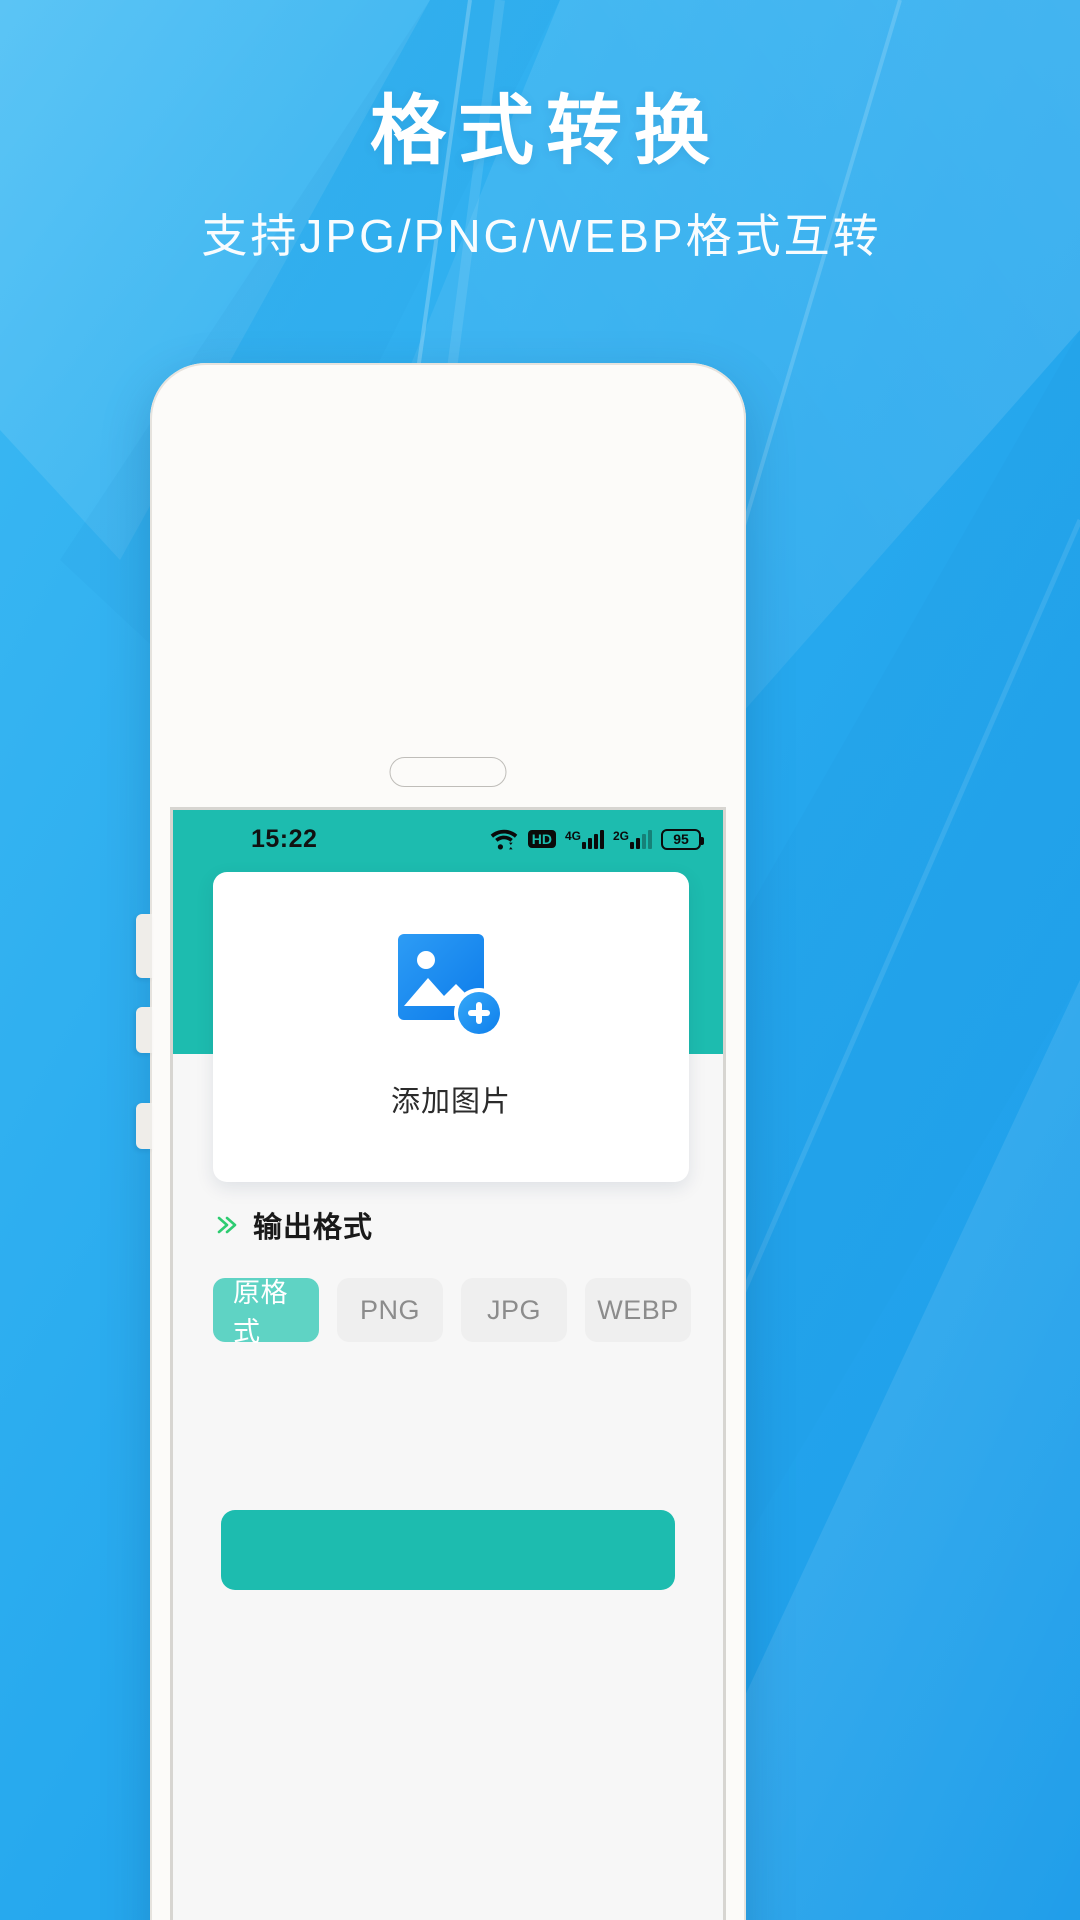  Describe the element at coordinates (451, 986) in the screenshot. I see `add-image-icon` at that location.